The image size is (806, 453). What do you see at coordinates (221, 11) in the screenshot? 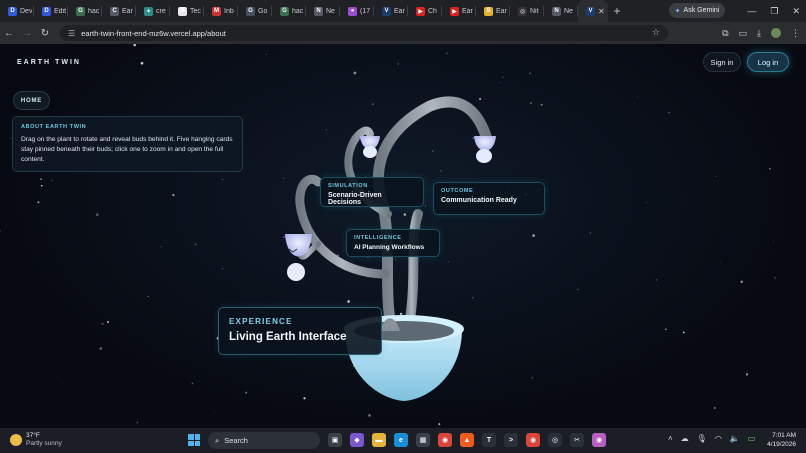
I see `tab-6: M Inb` at bounding box center [221, 11].